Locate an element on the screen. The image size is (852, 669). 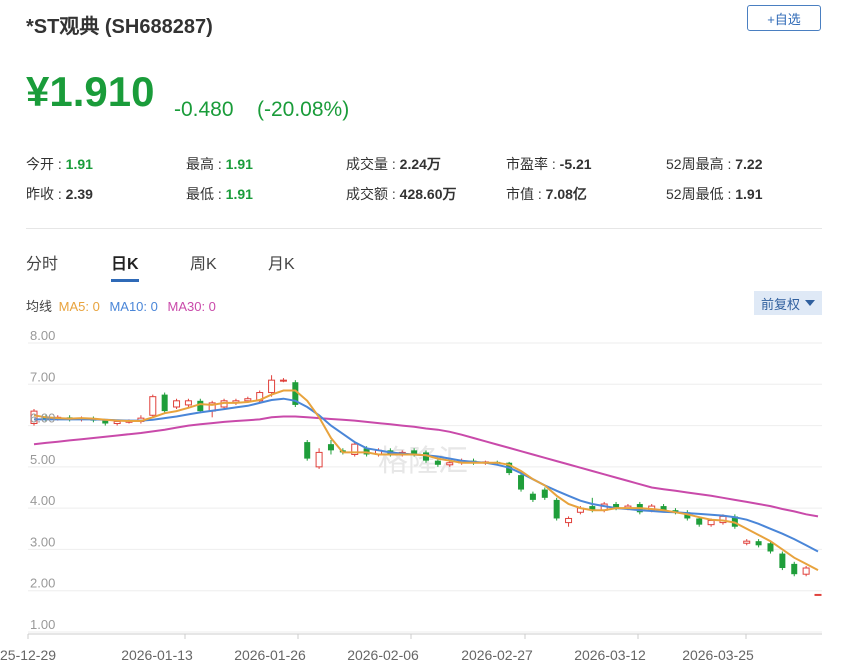
current-price: ¥1.910 is located at coordinates (90, 91).